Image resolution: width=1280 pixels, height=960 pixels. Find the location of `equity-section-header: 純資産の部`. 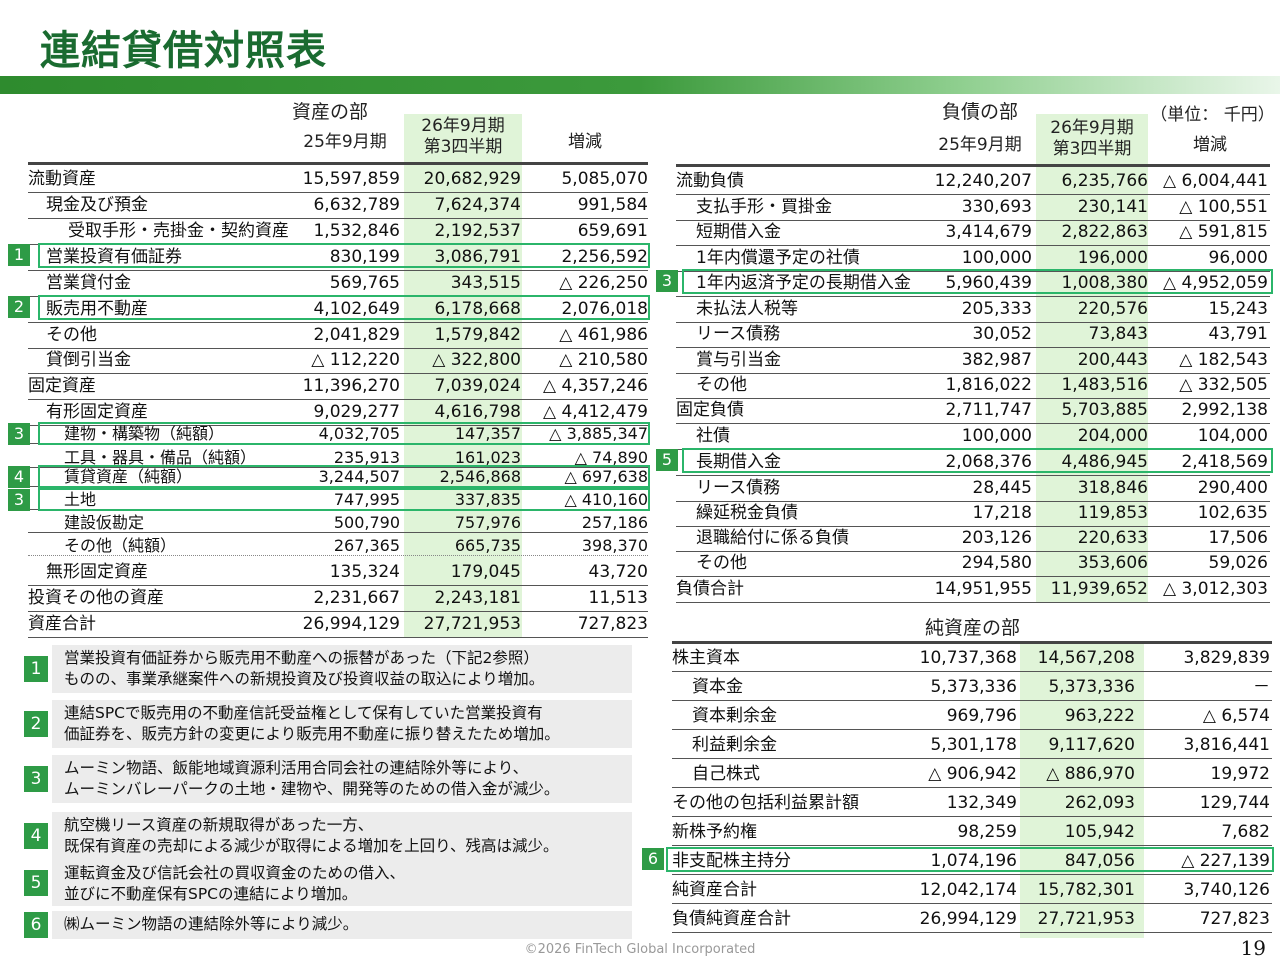

equity-section-header: 純資産の部 is located at coordinates (972, 628).